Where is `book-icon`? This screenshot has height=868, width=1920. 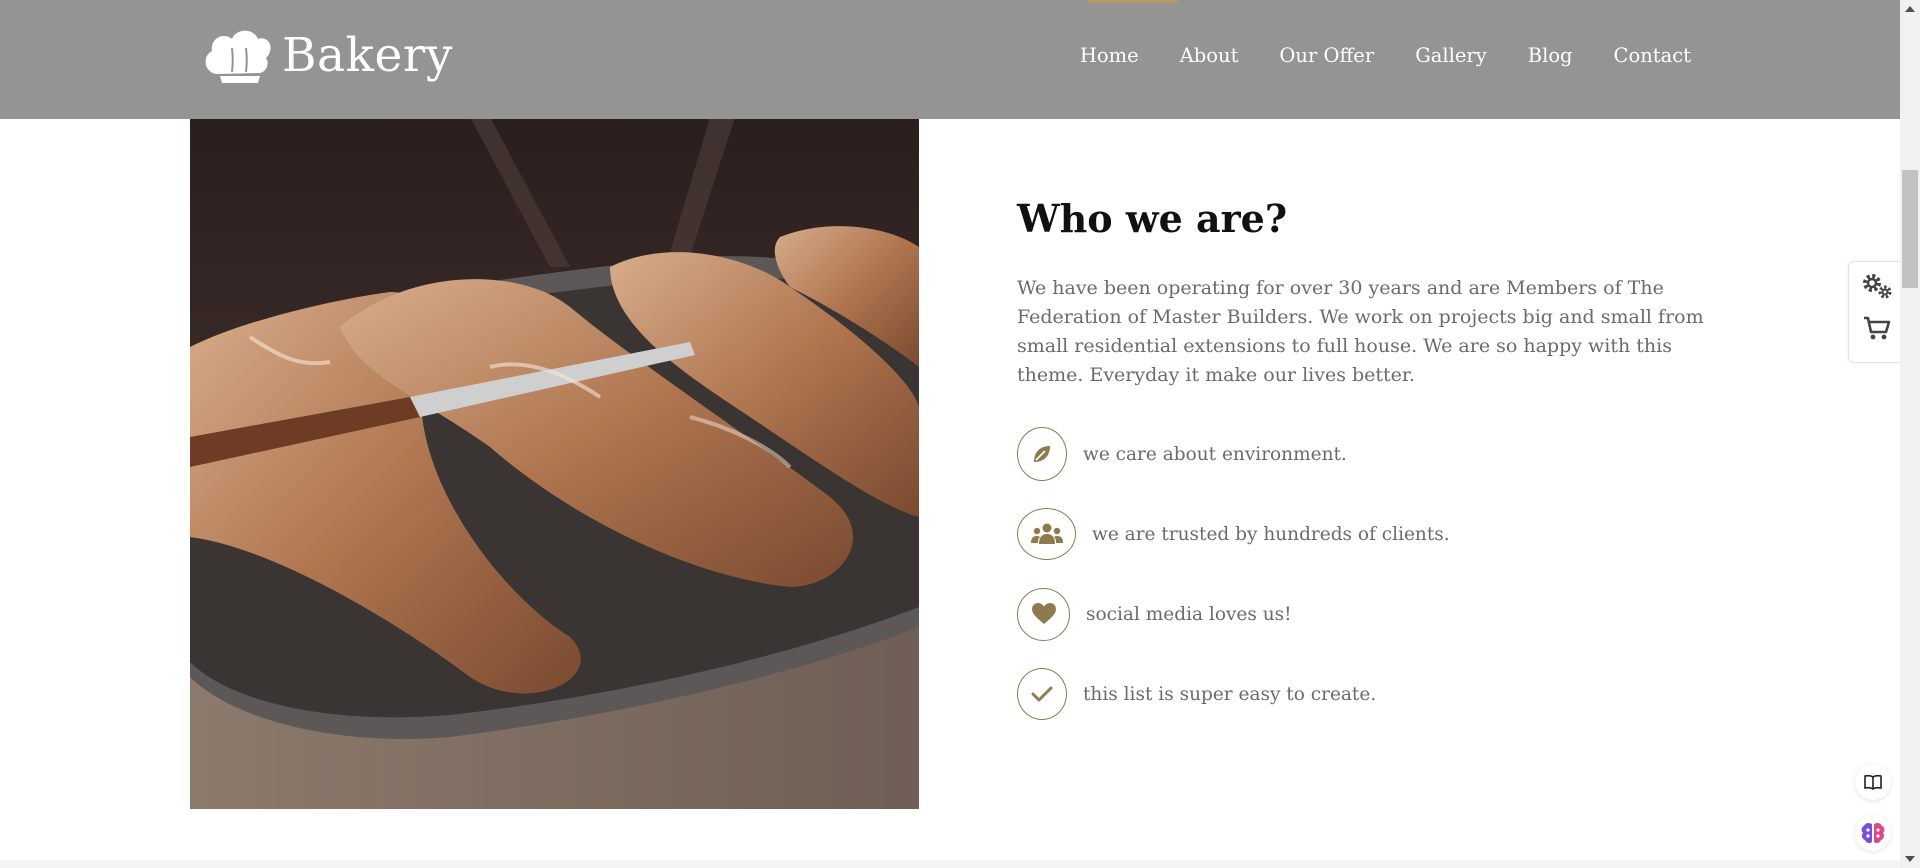
book-icon is located at coordinates (1873, 782).